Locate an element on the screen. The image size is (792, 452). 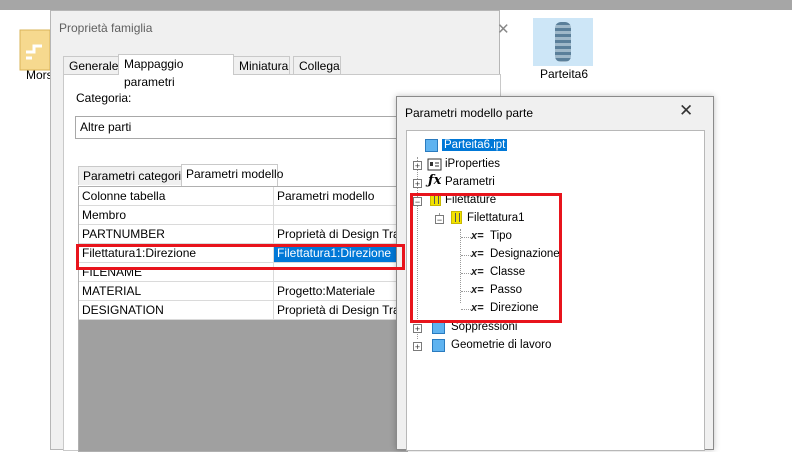
desktop-left-area: Mors is located at coordinates (26, 230).